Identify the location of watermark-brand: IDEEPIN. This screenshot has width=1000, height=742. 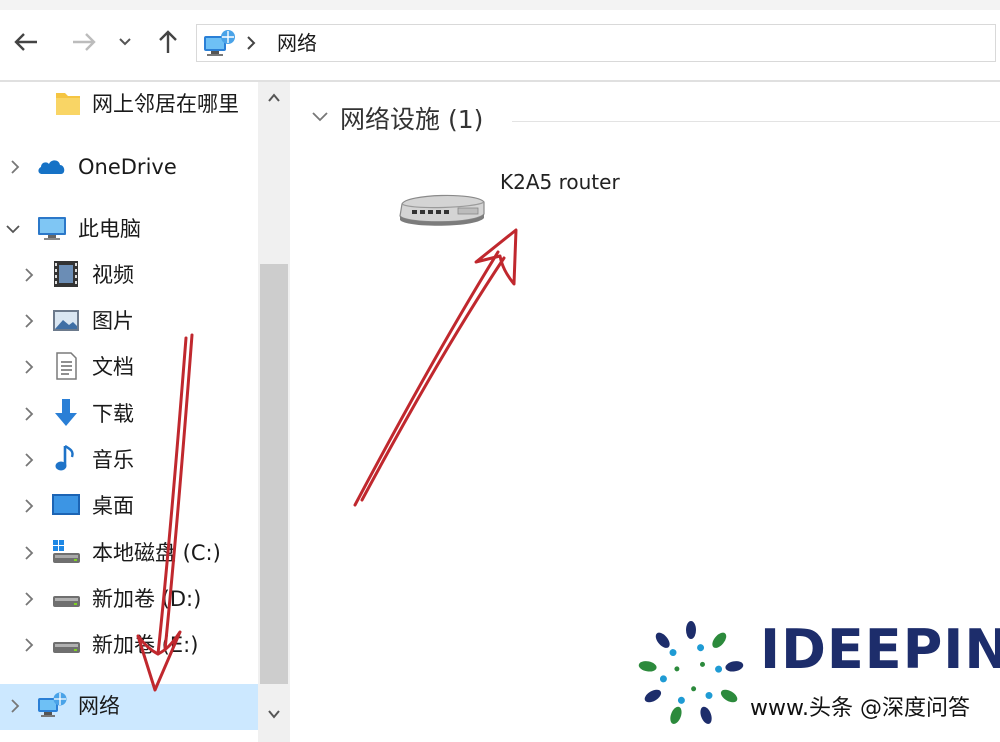
(880, 649).